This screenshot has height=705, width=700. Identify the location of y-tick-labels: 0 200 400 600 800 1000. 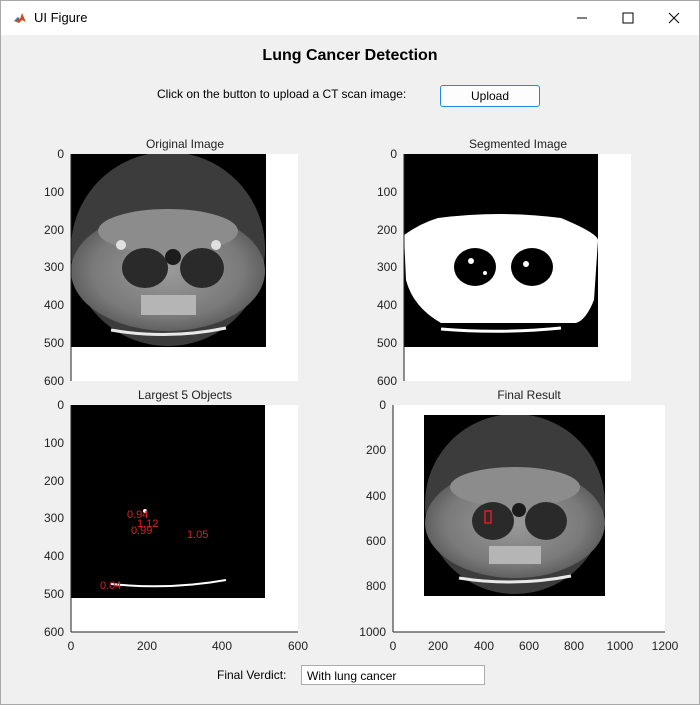
(372, 518).